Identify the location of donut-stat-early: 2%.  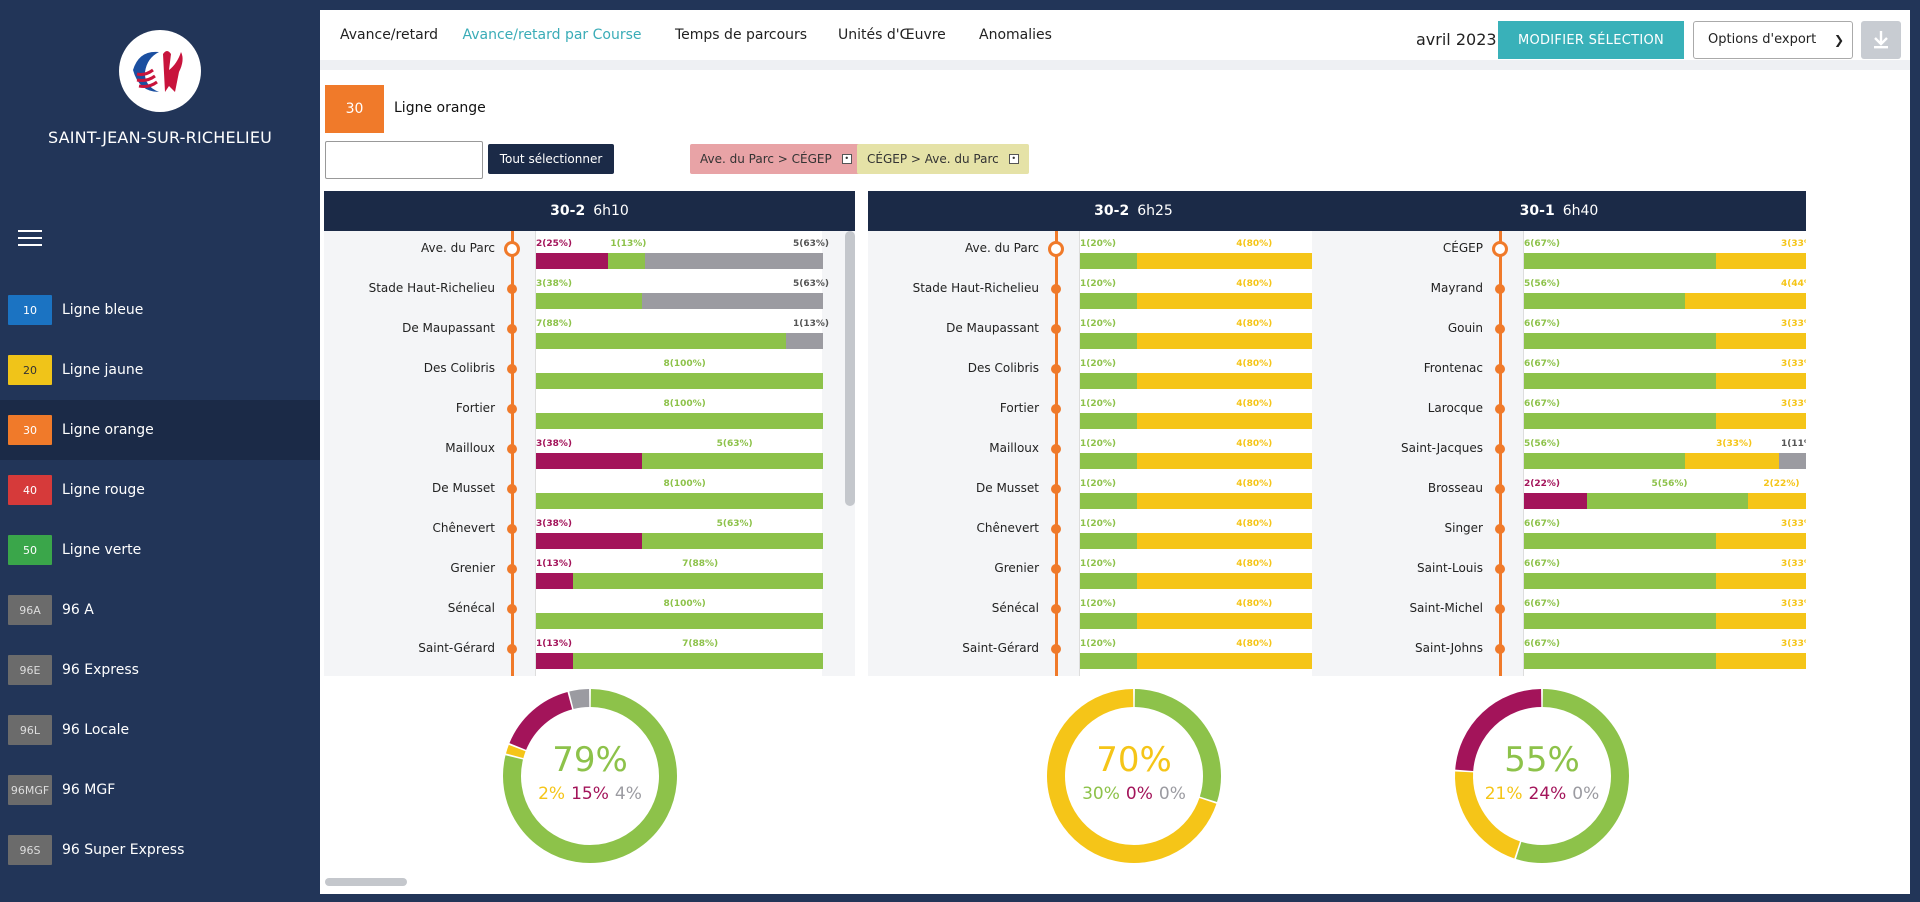
(552, 794).